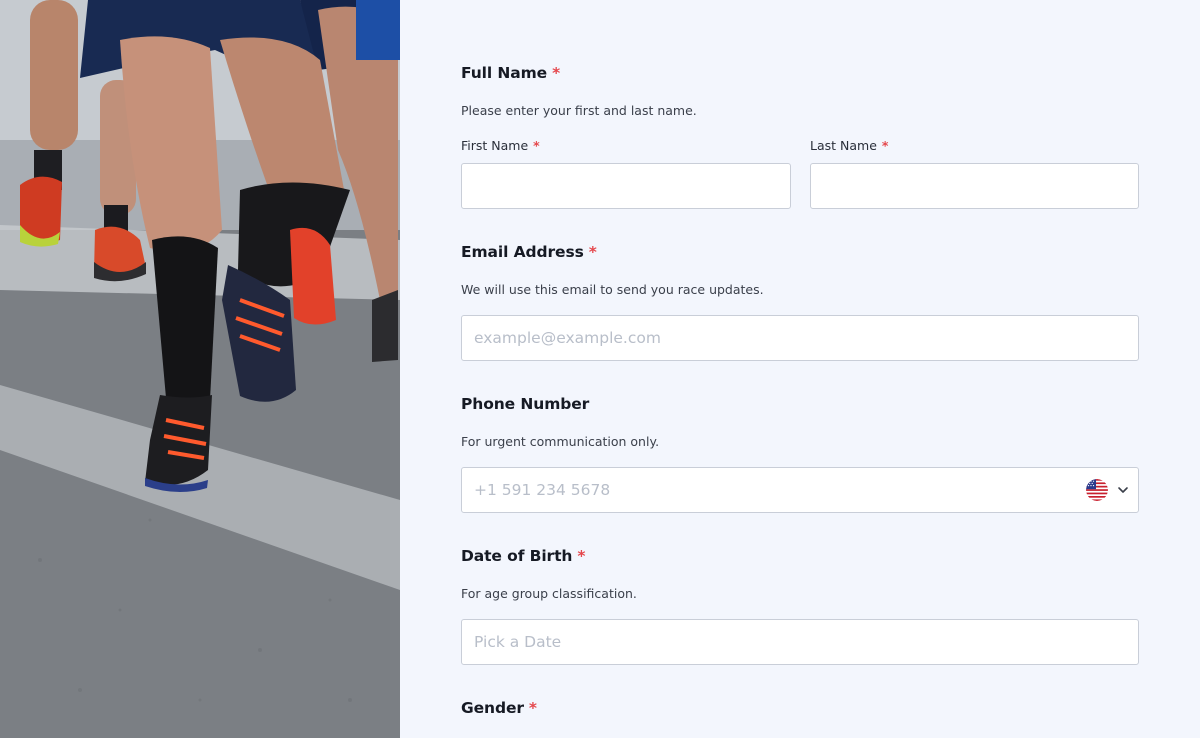  I want to click on date-of-birth-input, so click(800, 642).